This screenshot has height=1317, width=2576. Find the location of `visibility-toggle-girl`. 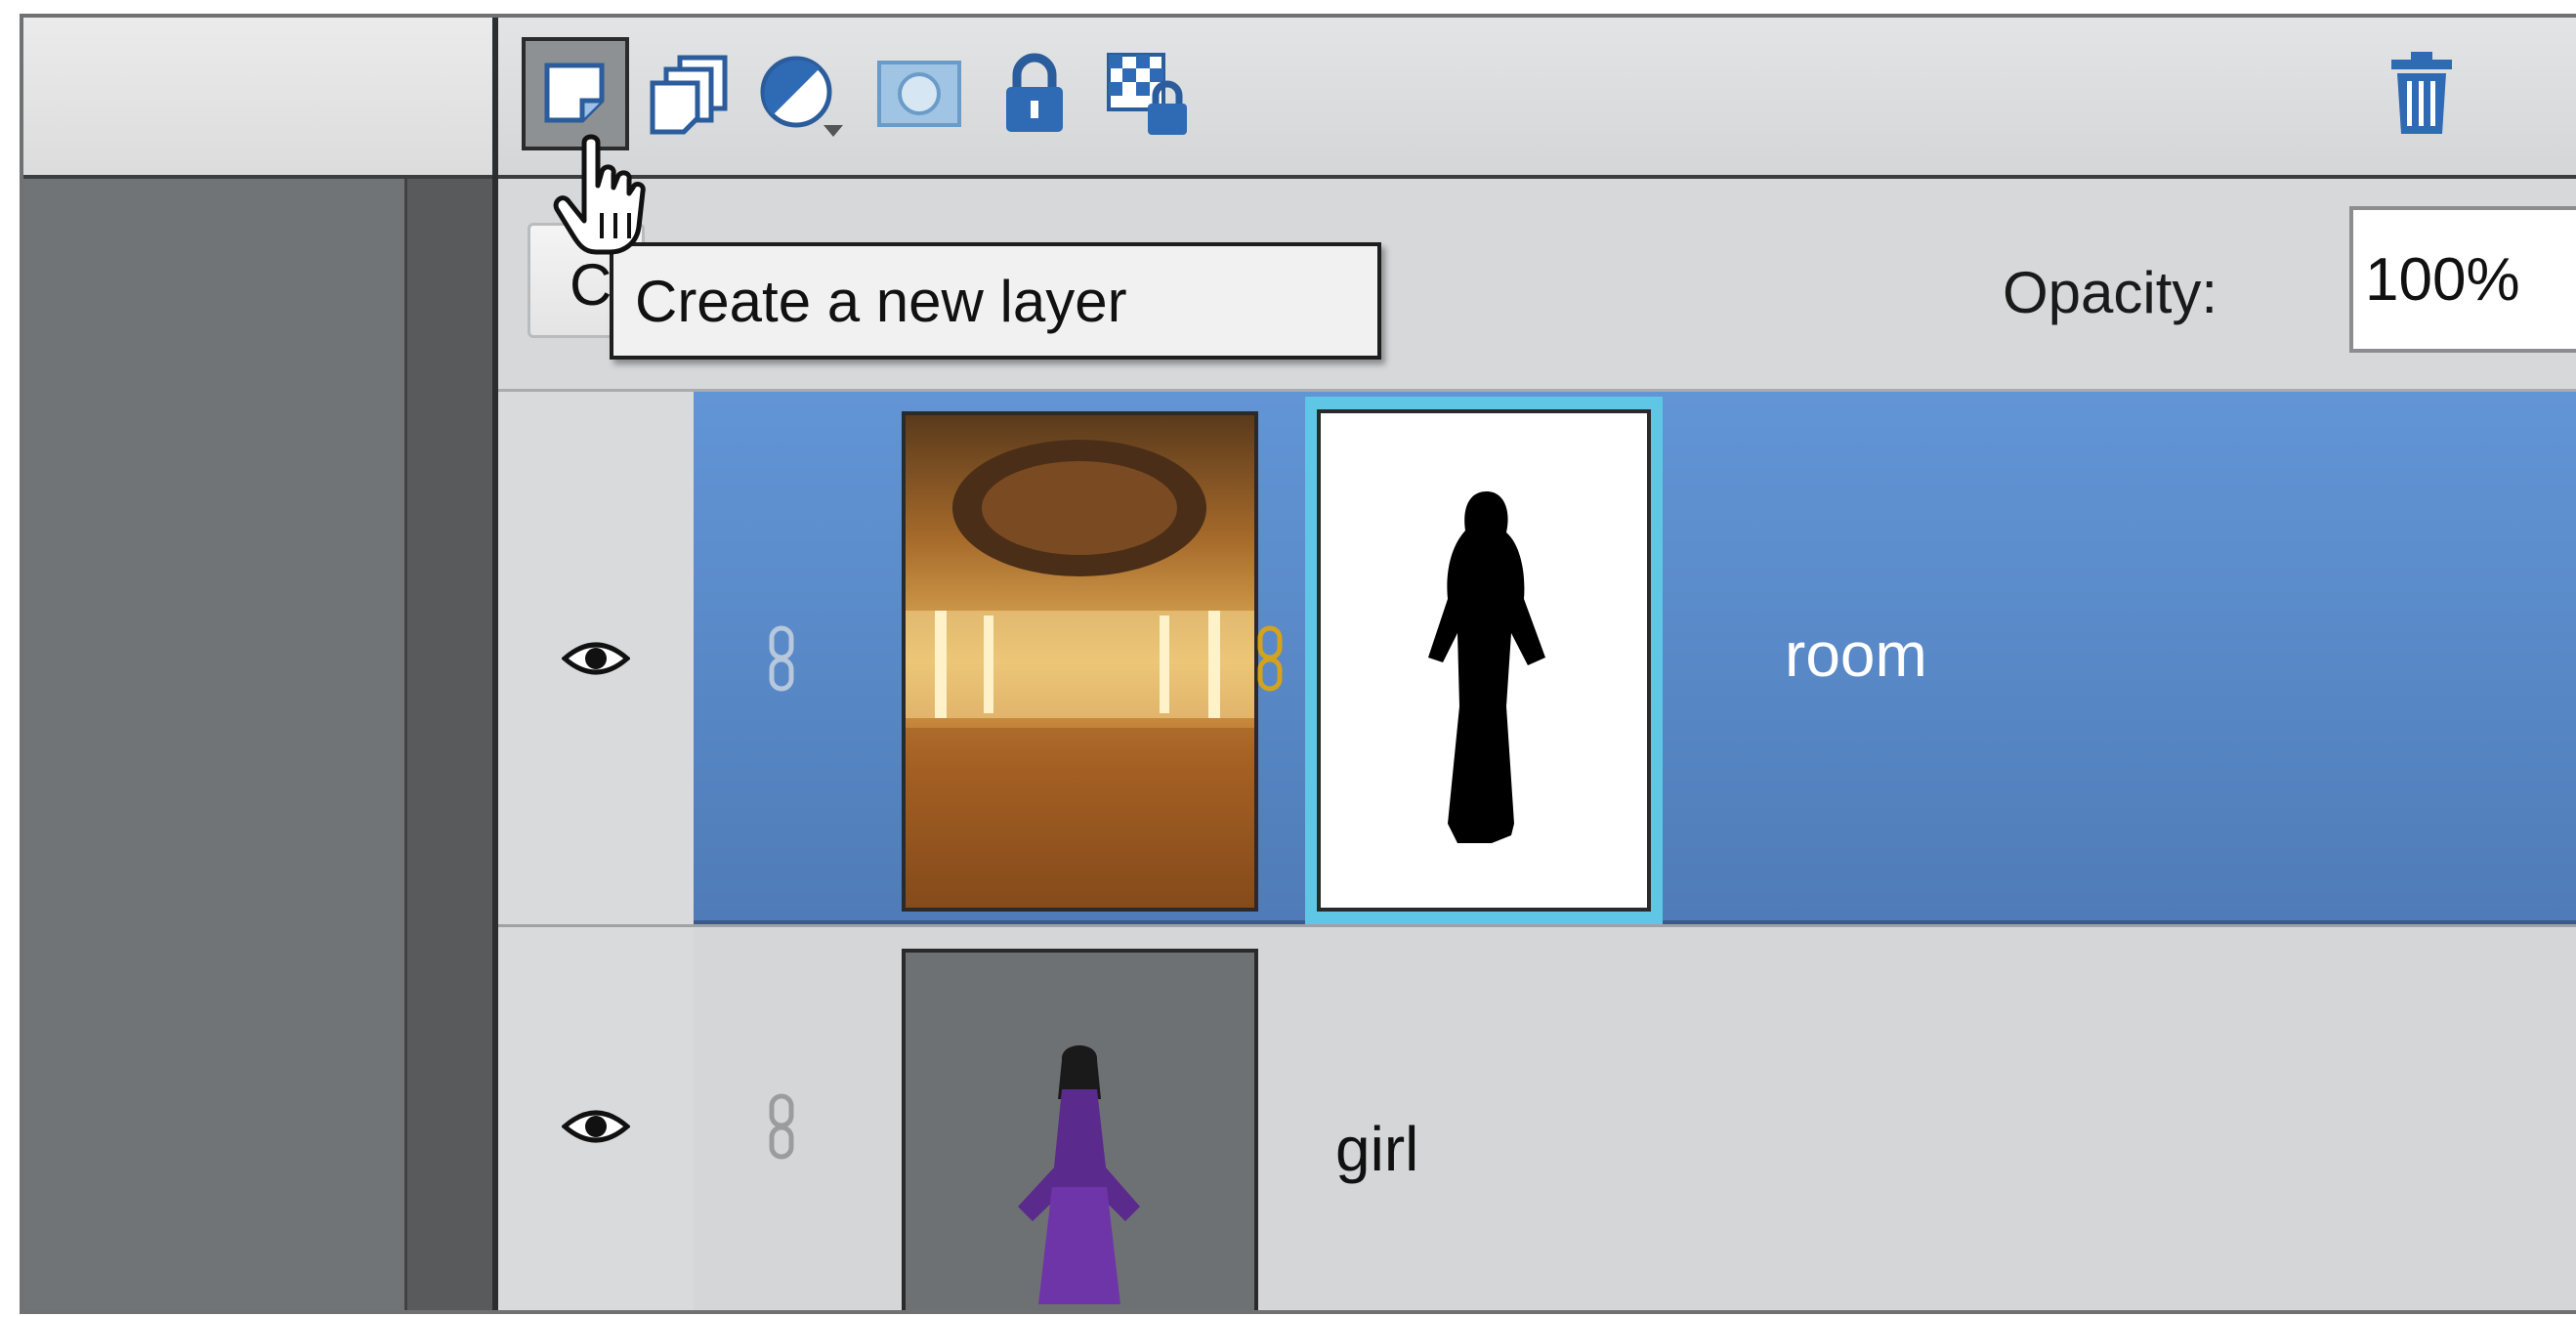

visibility-toggle-girl is located at coordinates (596, 1118).